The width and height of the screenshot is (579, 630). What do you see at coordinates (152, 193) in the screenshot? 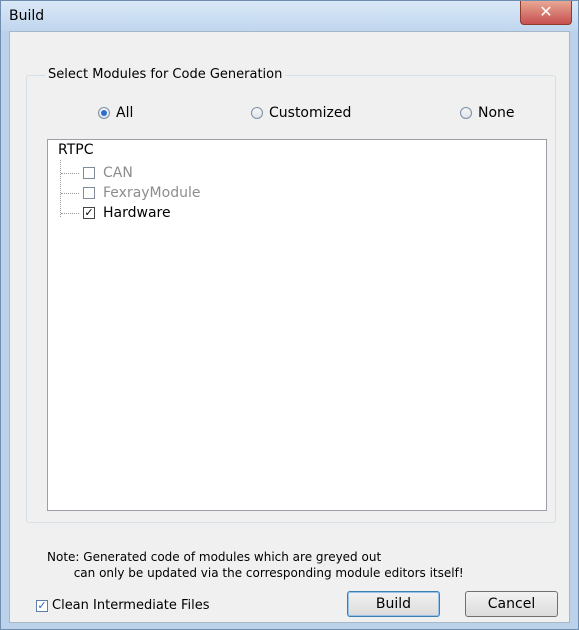
I see `tree-item-label: FexrayModule` at bounding box center [152, 193].